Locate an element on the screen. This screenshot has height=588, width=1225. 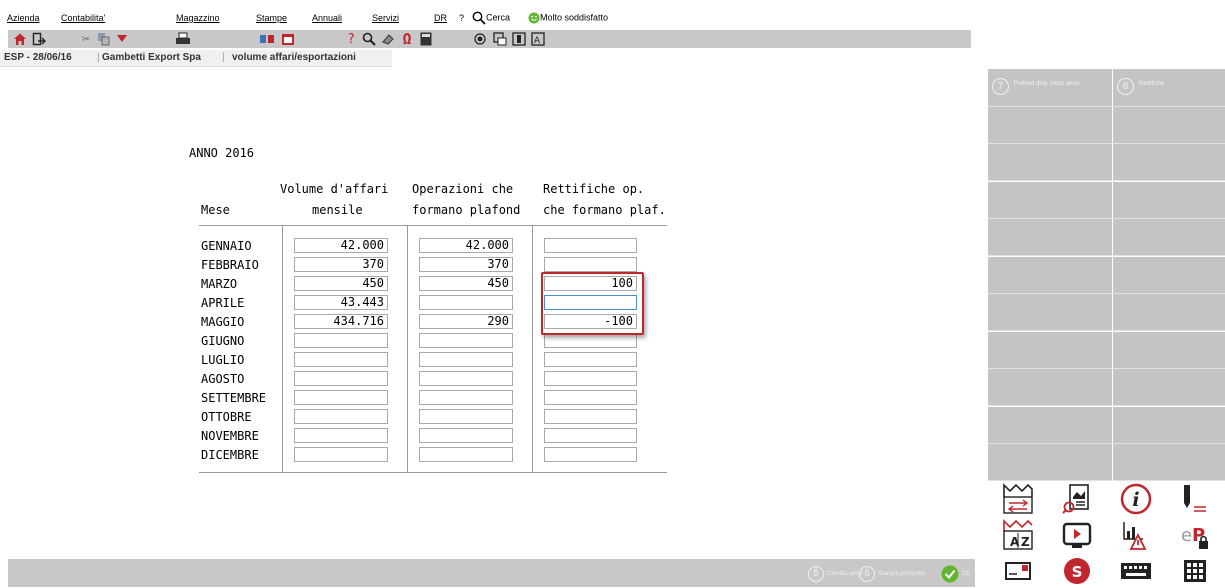
shortcut-number: 7 is located at coordinates (1000, 86).